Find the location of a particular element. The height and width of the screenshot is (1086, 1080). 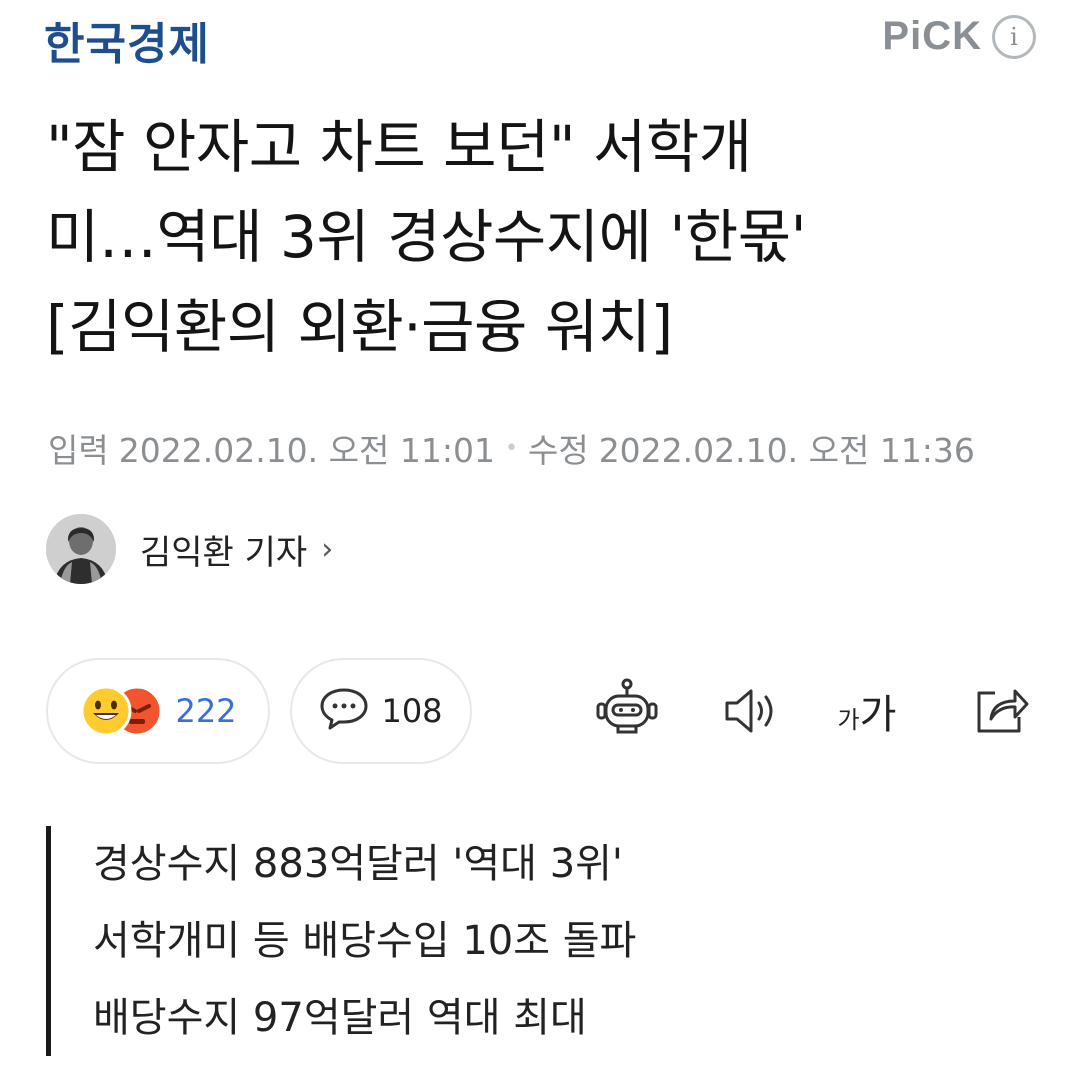

font-size-small-label: 가 is located at coordinates (848, 720).